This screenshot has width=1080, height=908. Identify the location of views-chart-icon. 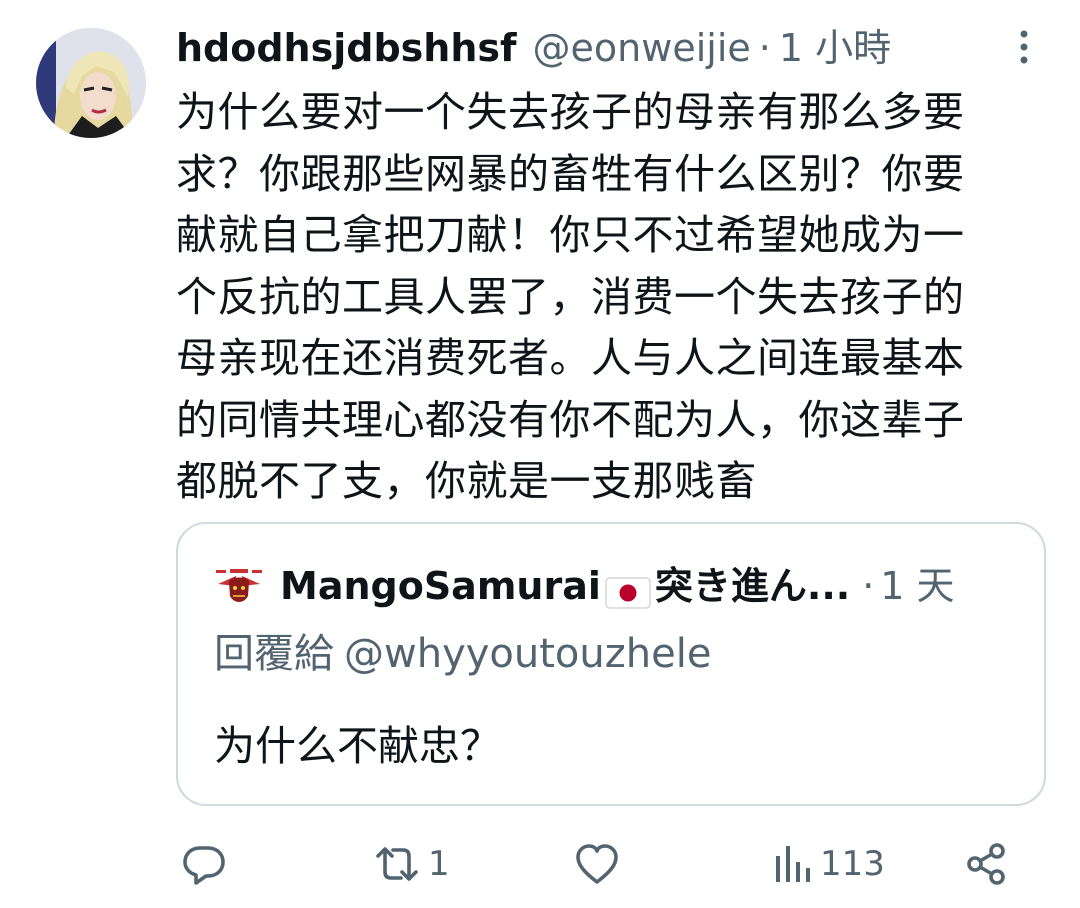
(792, 864).